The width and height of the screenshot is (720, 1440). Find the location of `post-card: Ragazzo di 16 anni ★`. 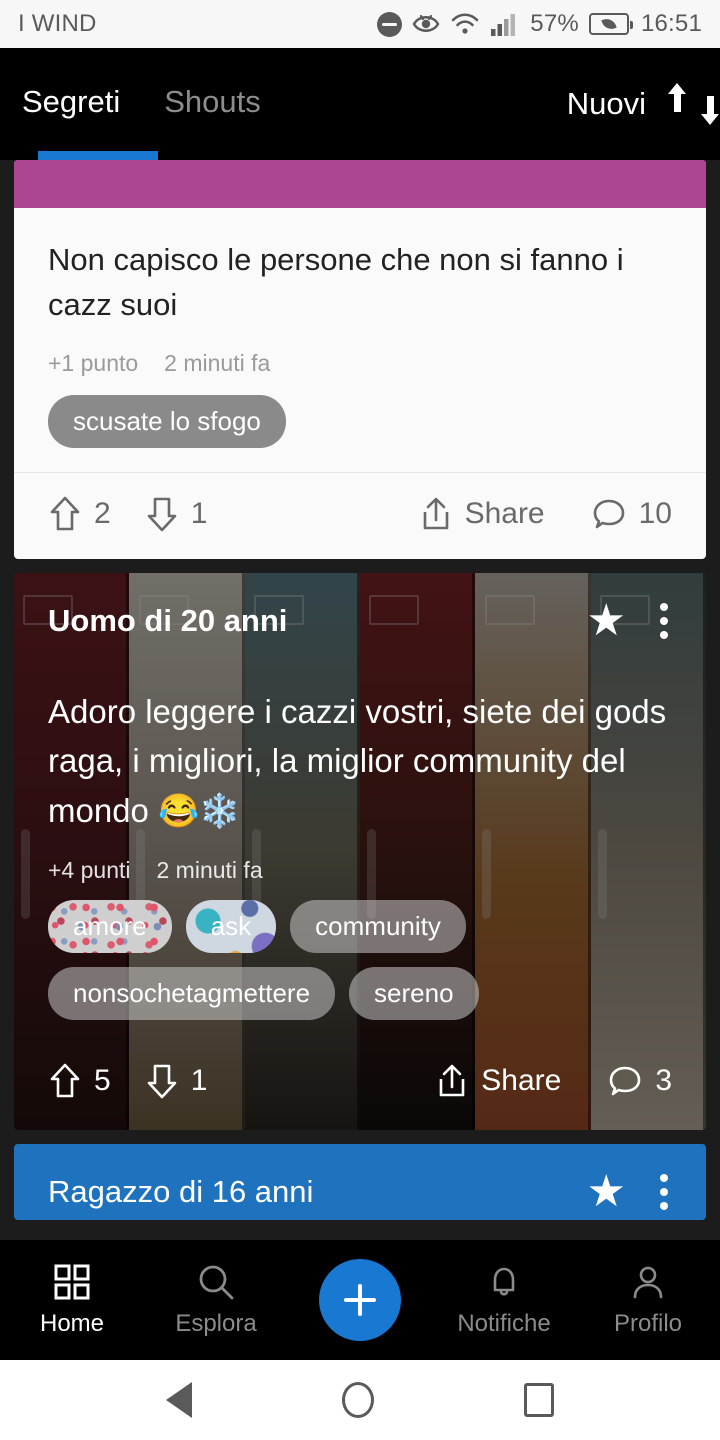

post-card: Ragazzo di 16 anni ★ is located at coordinates (360, 1182).